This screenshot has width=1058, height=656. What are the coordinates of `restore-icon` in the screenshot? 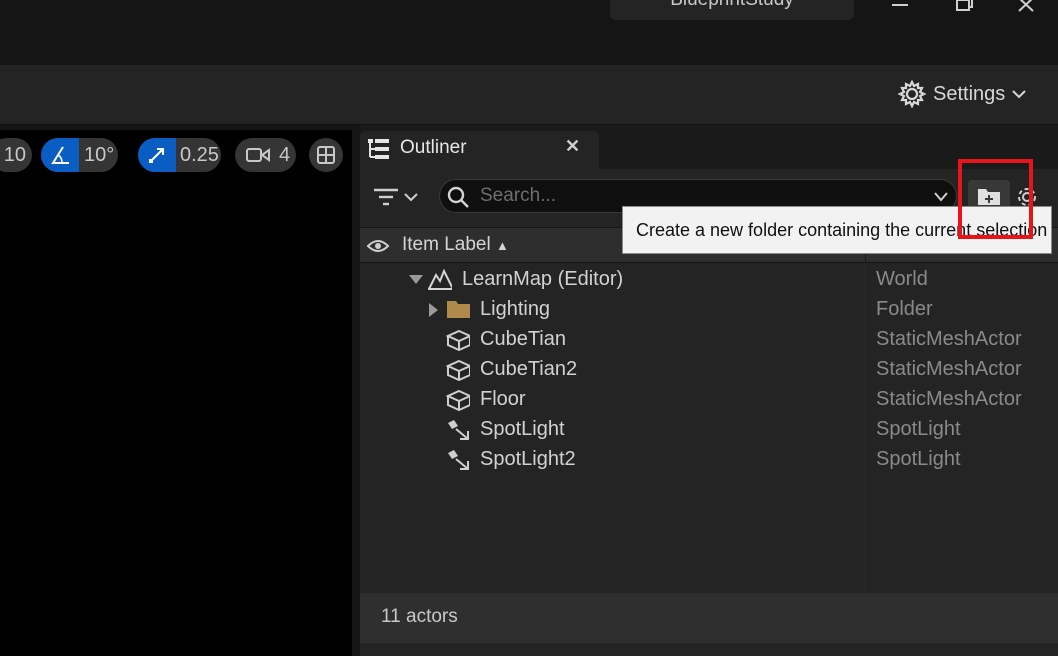 It's located at (964, 5).